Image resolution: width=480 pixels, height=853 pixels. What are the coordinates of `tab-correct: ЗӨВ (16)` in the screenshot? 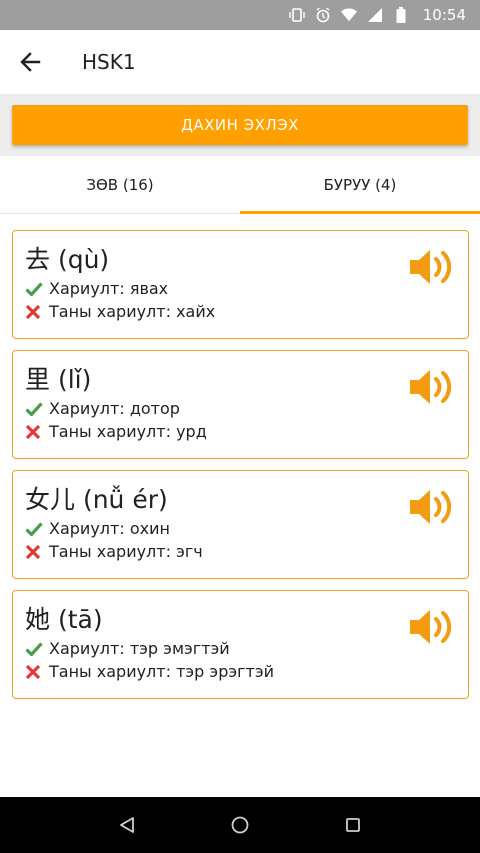 It's located at (120, 184).